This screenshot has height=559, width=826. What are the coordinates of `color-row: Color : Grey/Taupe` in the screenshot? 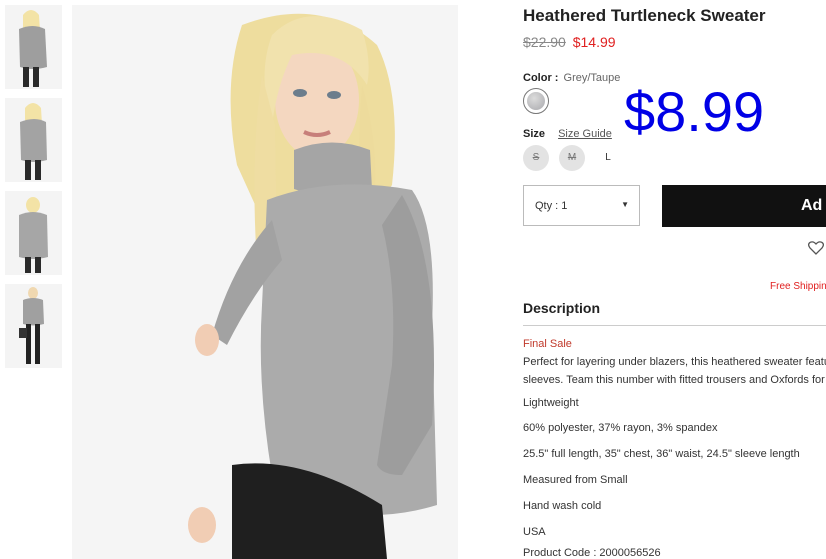 It's located at (571, 78).